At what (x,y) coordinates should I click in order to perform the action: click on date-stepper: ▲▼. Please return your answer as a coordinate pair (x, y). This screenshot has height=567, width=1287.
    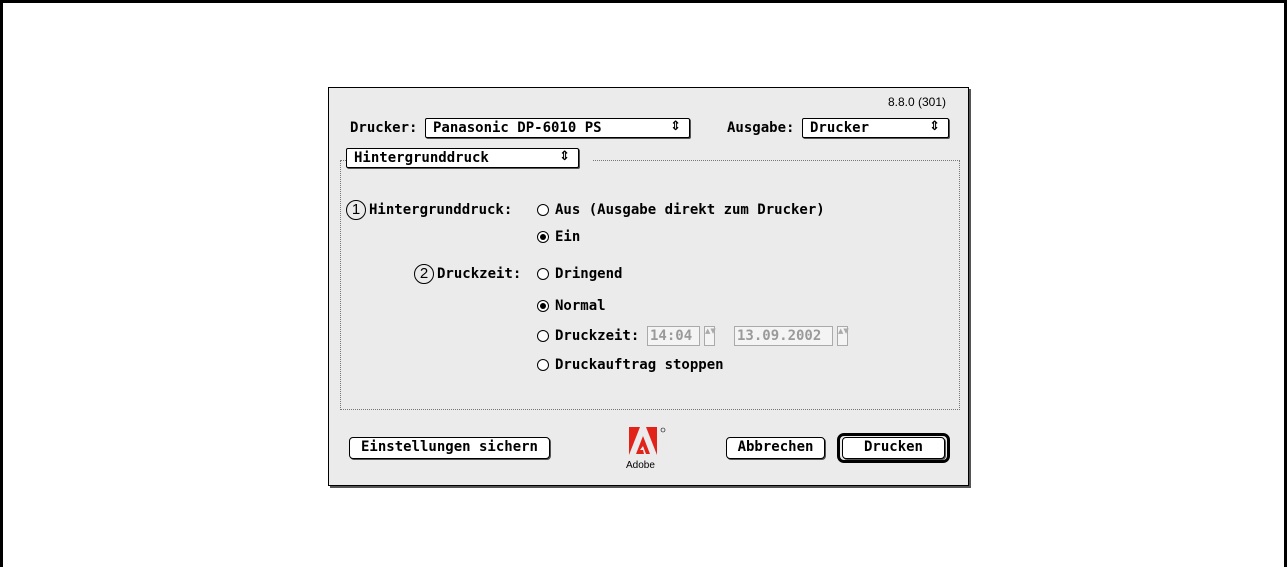
    Looking at the image, I should click on (843, 336).